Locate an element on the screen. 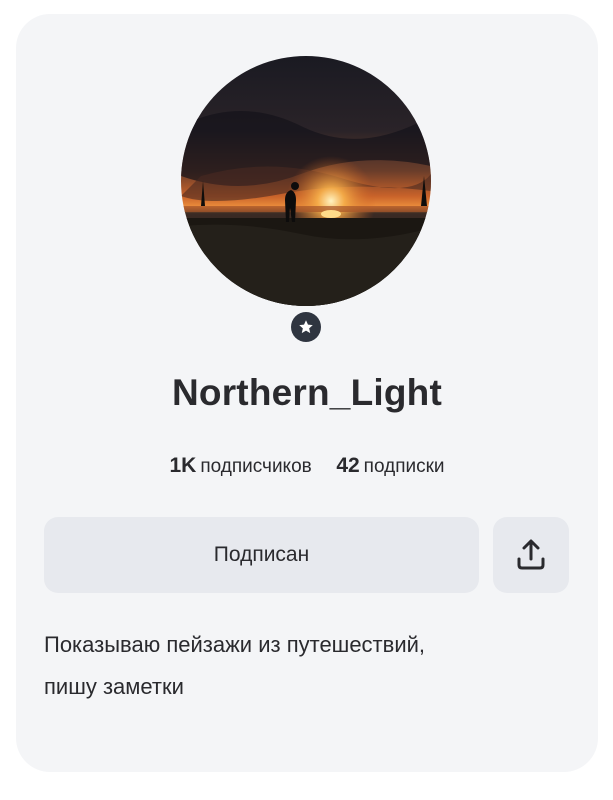 The width and height of the screenshot is (613, 800). following-label: подписки is located at coordinates (404, 466).